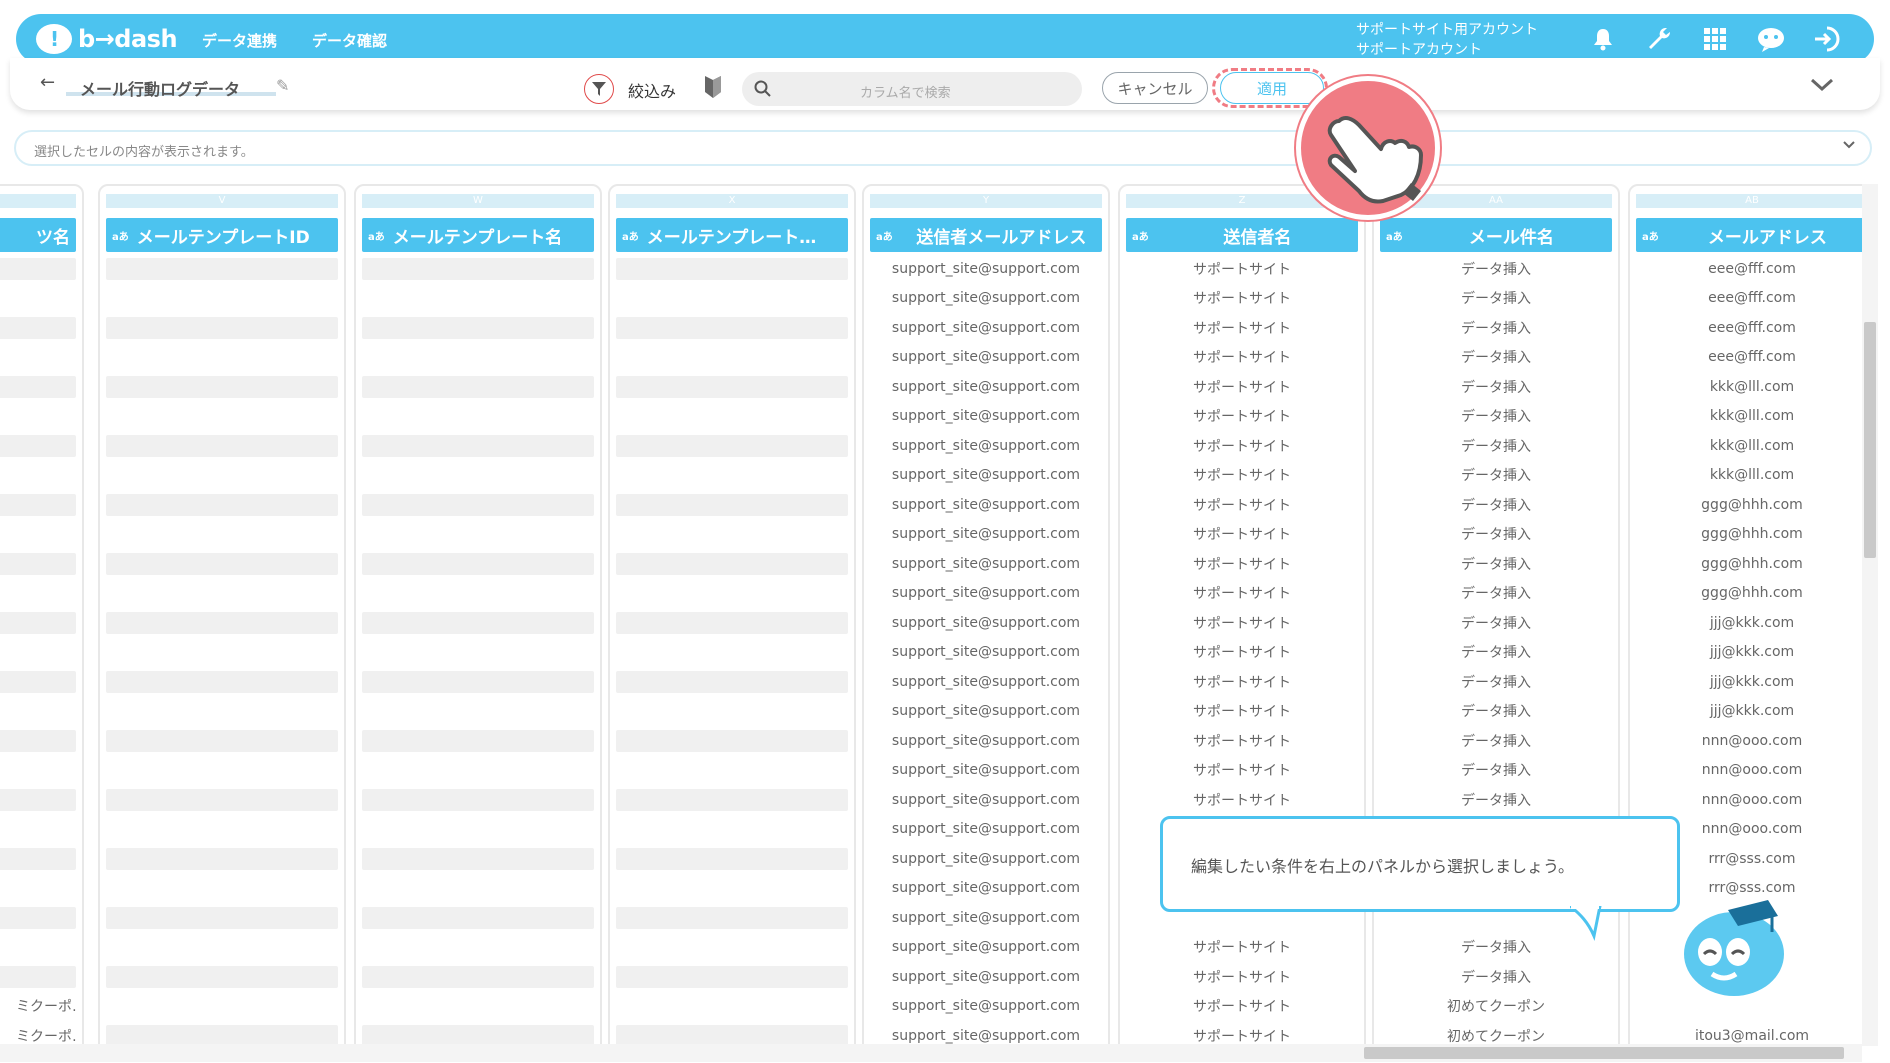 The height and width of the screenshot is (1063, 1890). I want to click on page-title: メール行動ログデータ, so click(160, 88).